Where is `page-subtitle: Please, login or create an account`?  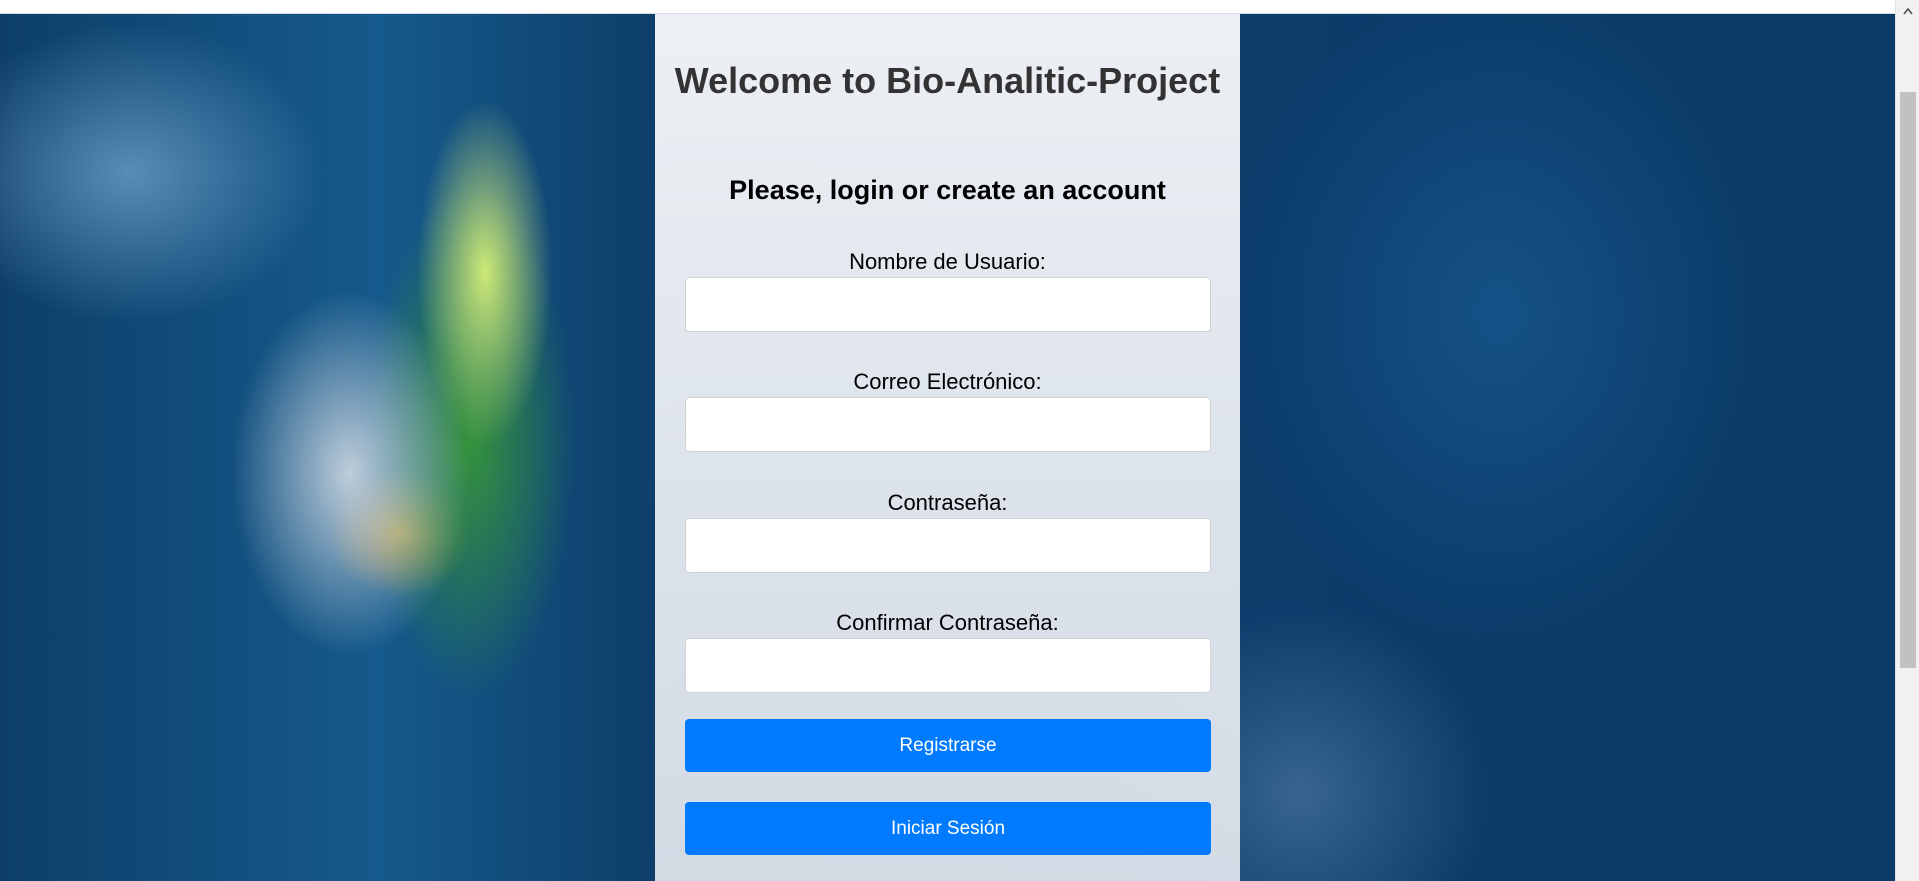
page-subtitle: Please, login or create an account is located at coordinates (947, 190).